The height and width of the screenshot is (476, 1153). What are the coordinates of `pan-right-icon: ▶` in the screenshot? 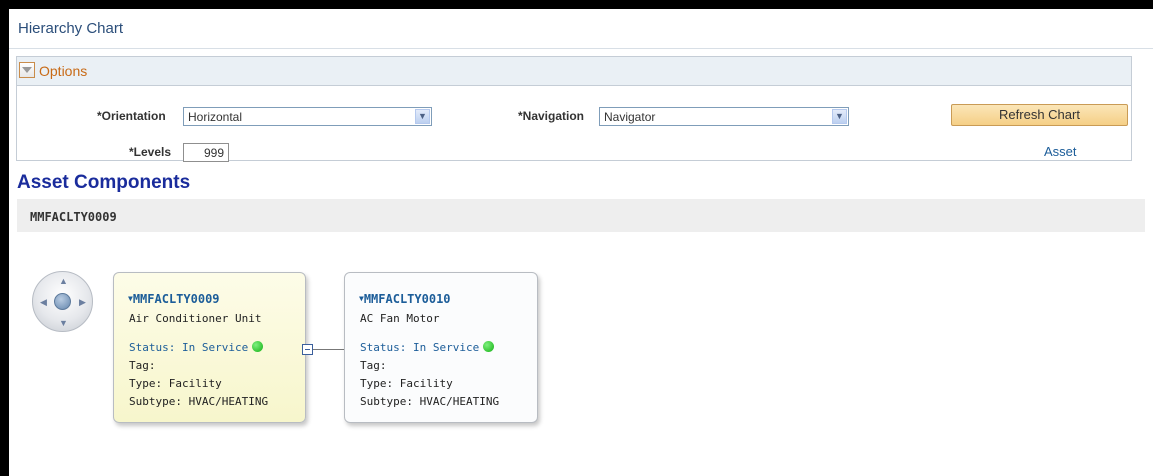 It's located at (82, 302).